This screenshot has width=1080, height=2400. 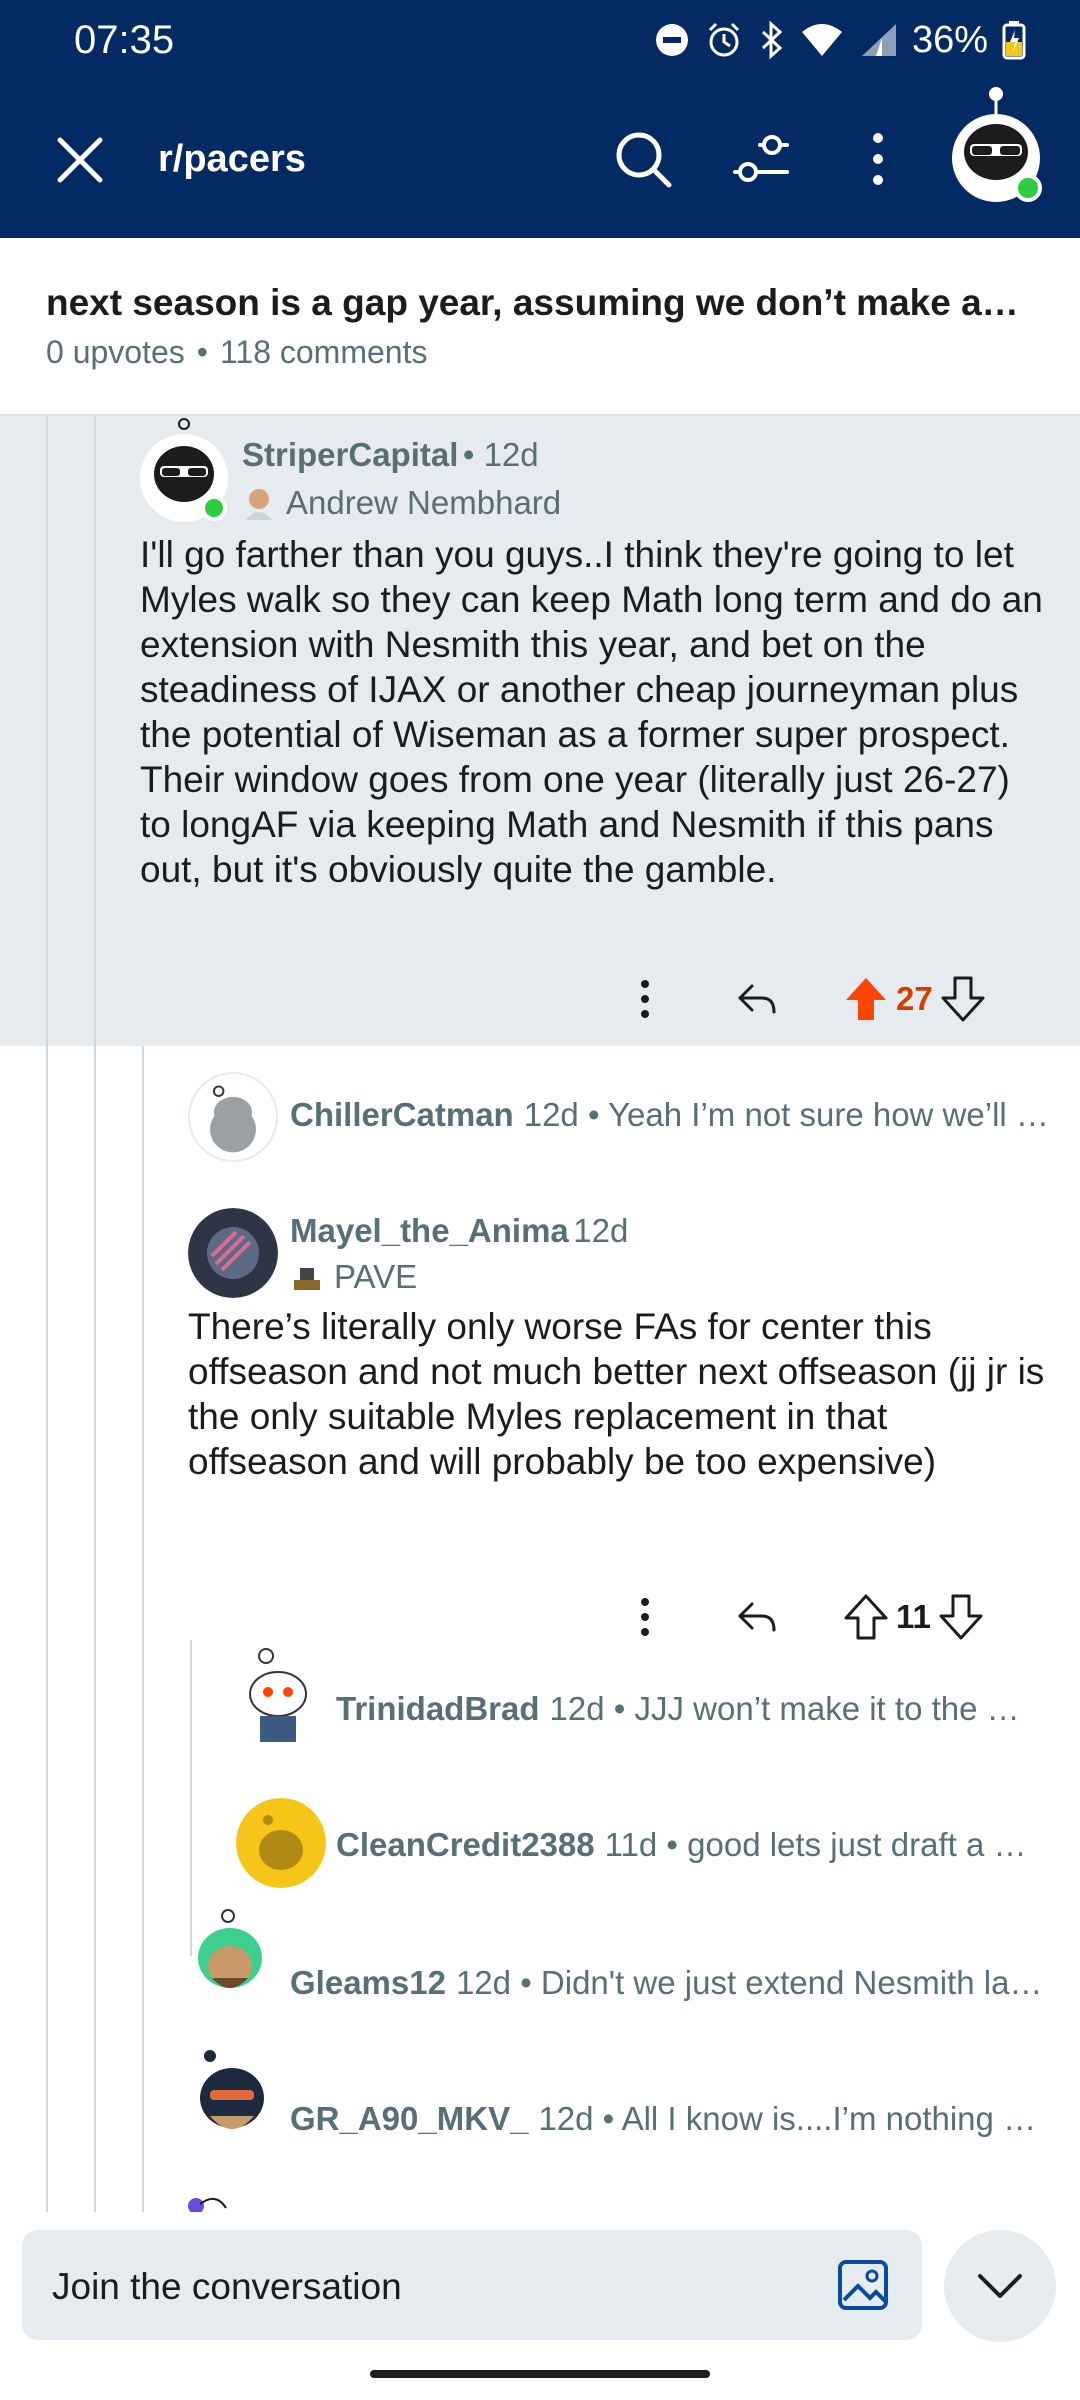 What do you see at coordinates (723, 39) in the screenshot?
I see `alarm-icon` at bounding box center [723, 39].